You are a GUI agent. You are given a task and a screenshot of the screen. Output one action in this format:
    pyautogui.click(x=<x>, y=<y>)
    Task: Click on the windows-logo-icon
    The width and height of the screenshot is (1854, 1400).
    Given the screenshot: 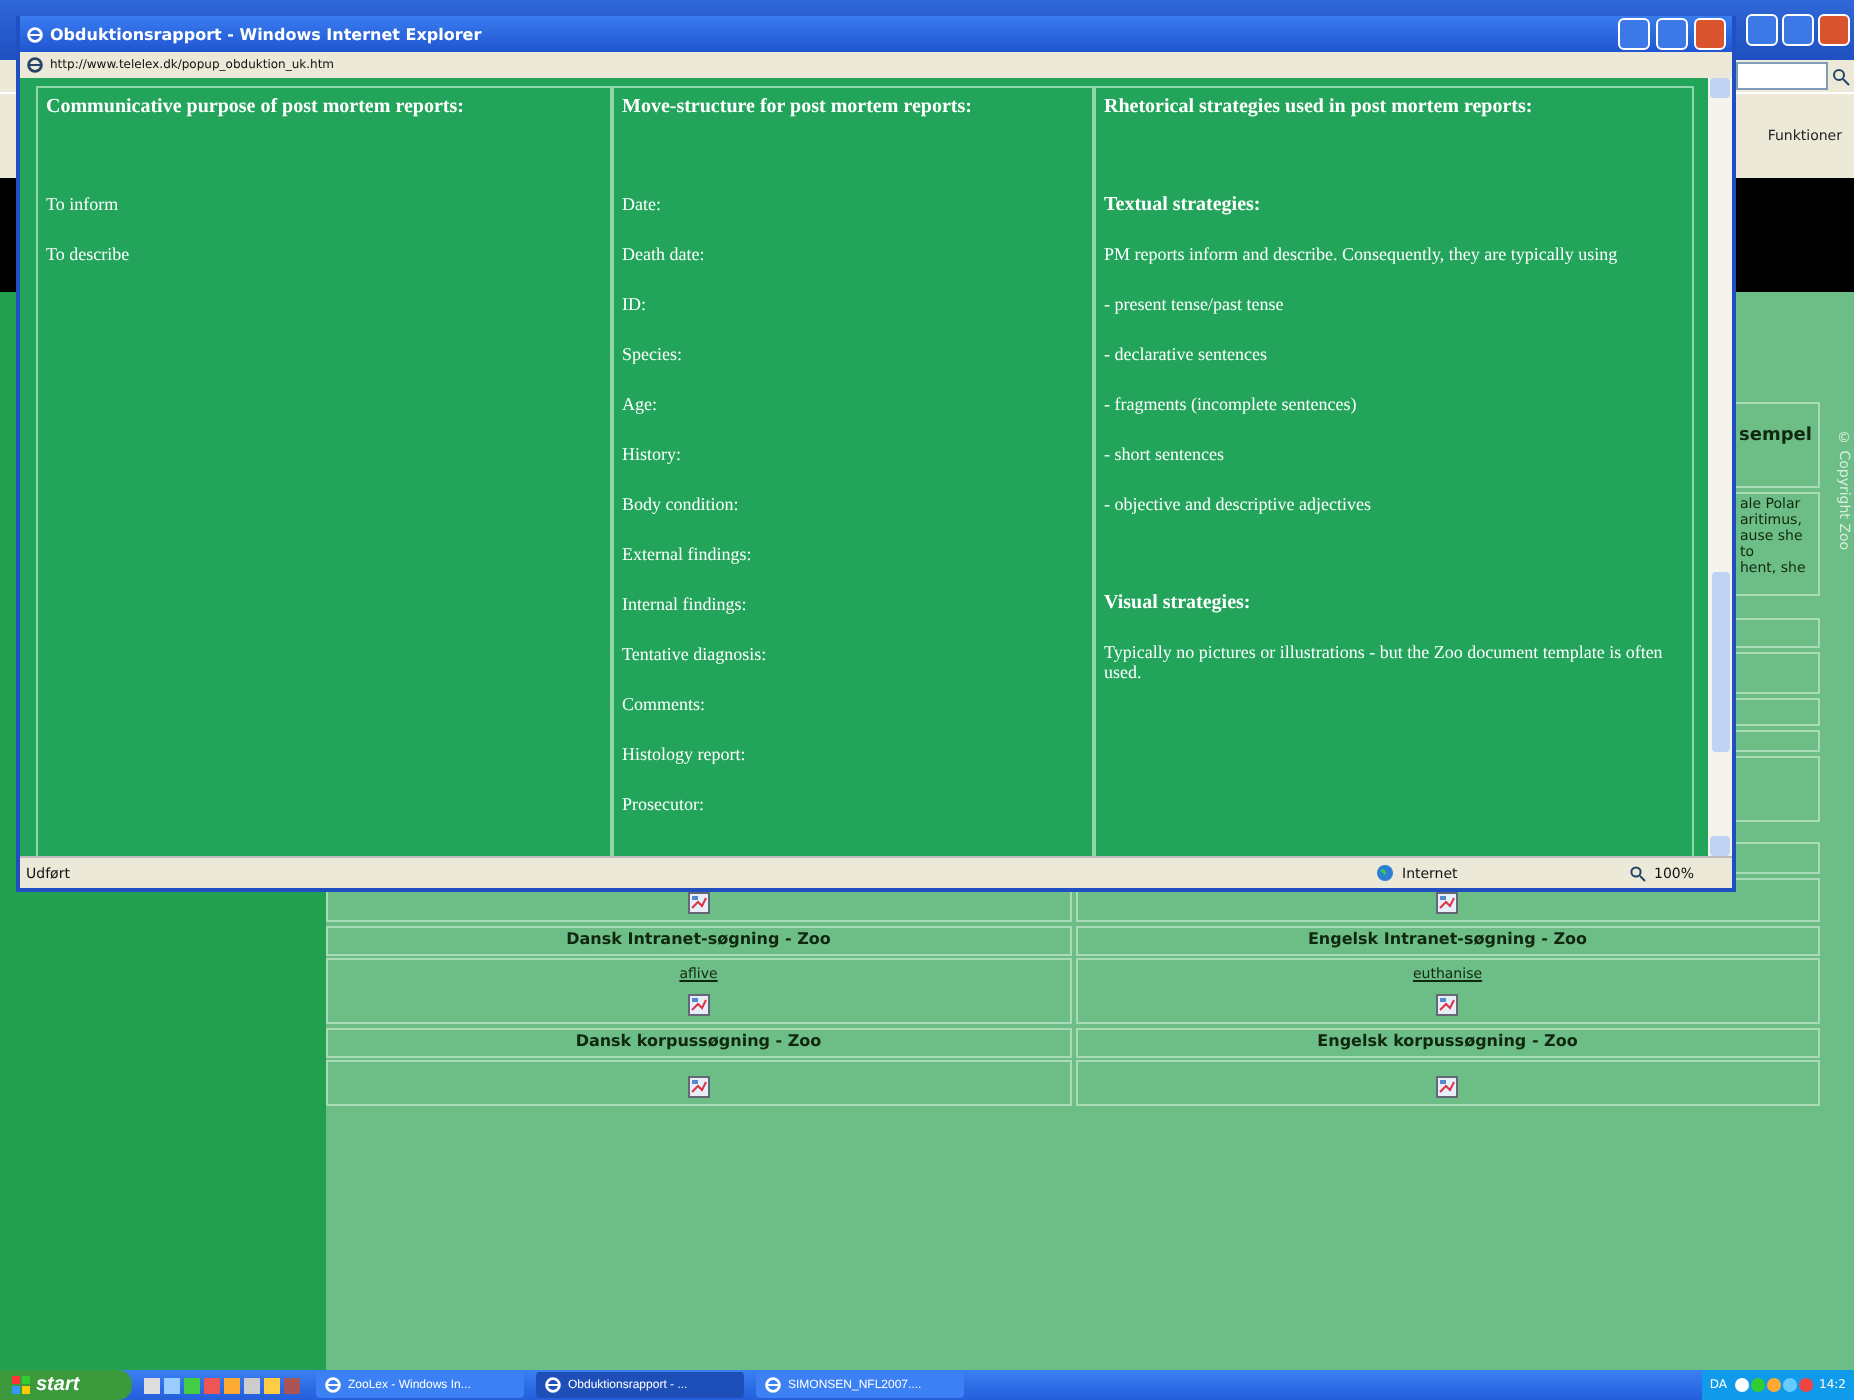 What is the action you would take?
    pyautogui.click(x=21, y=1385)
    